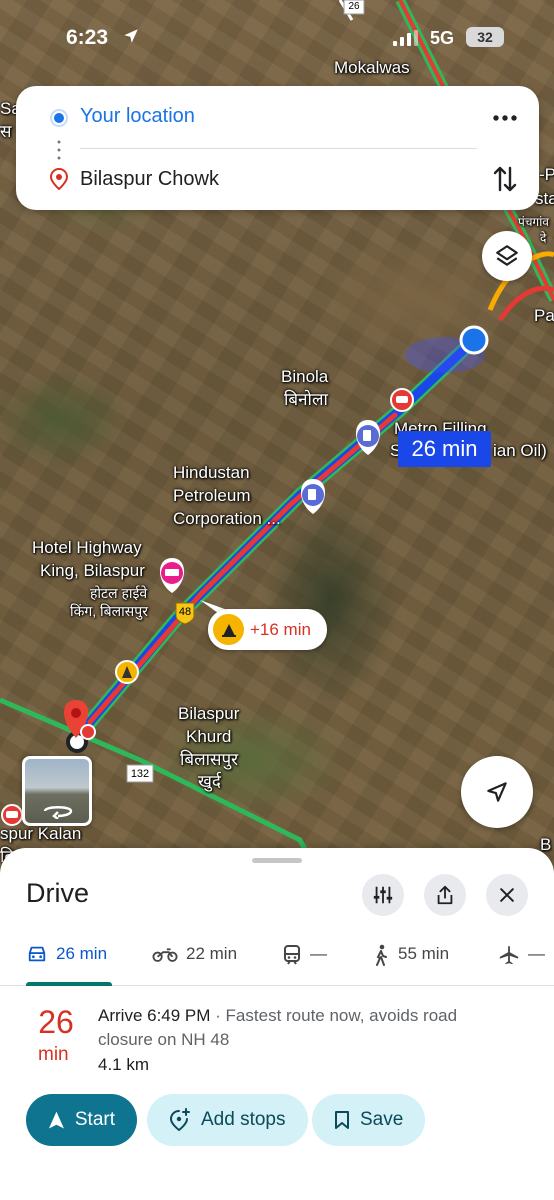 This screenshot has height=1200, width=554. Describe the element at coordinates (58, 893) in the screenshot. I see `sheet-title: Drive` at that location.